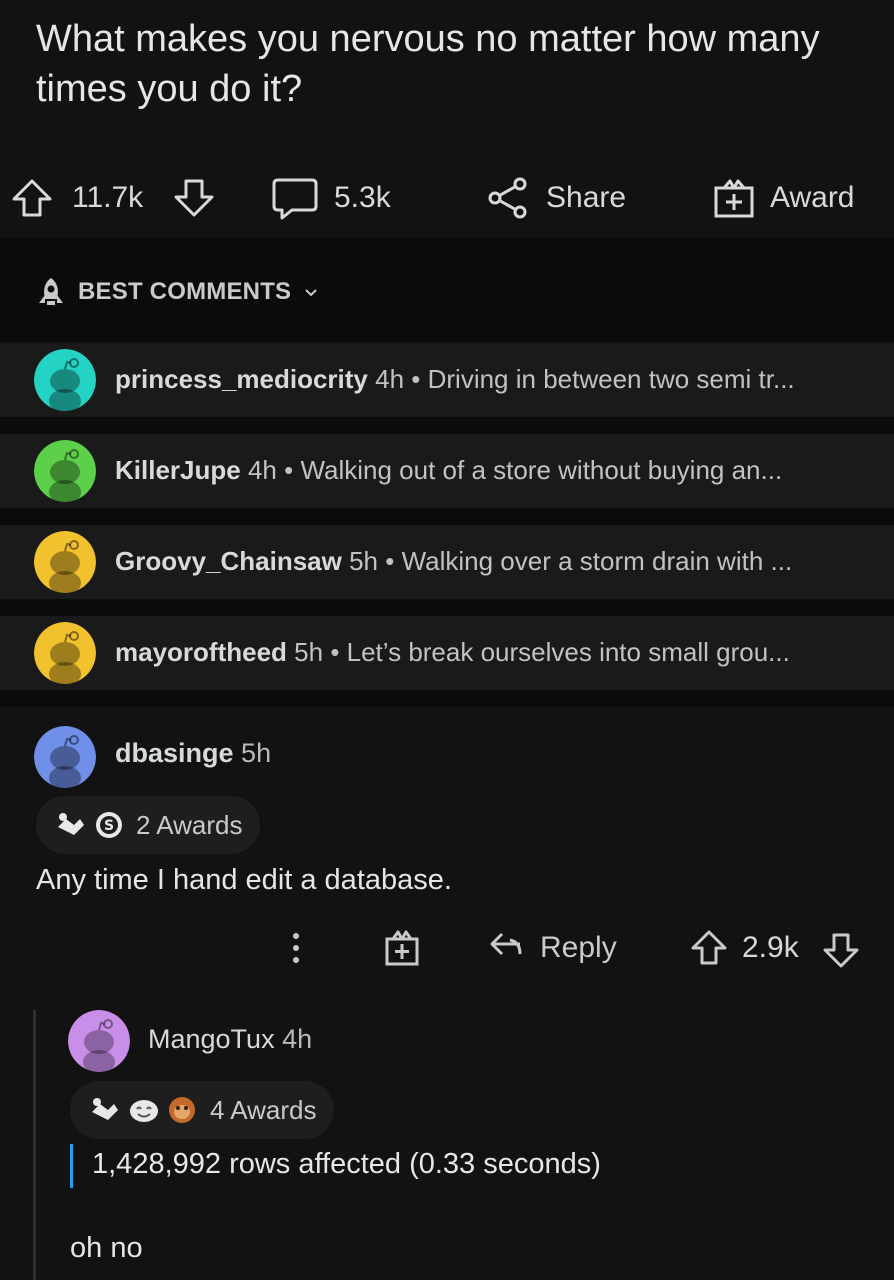 The height and width of the screenshot is (1280, 894). I want to click on award-button: Award, so click(783, 198).